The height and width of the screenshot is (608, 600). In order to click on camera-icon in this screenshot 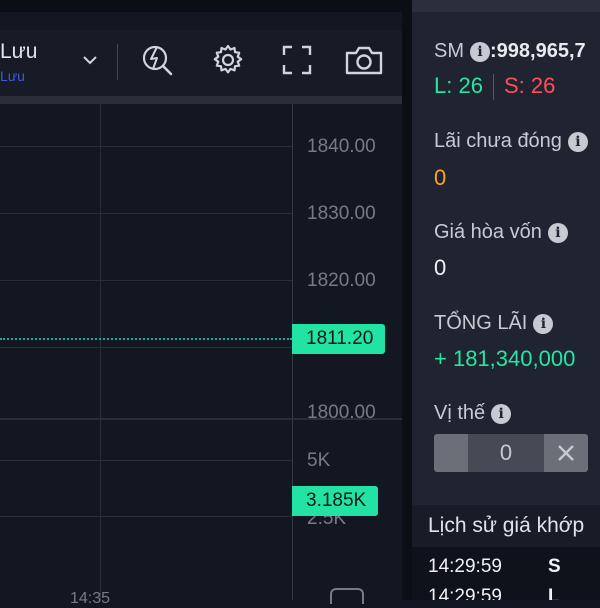, I will do `click(364, 60)`.